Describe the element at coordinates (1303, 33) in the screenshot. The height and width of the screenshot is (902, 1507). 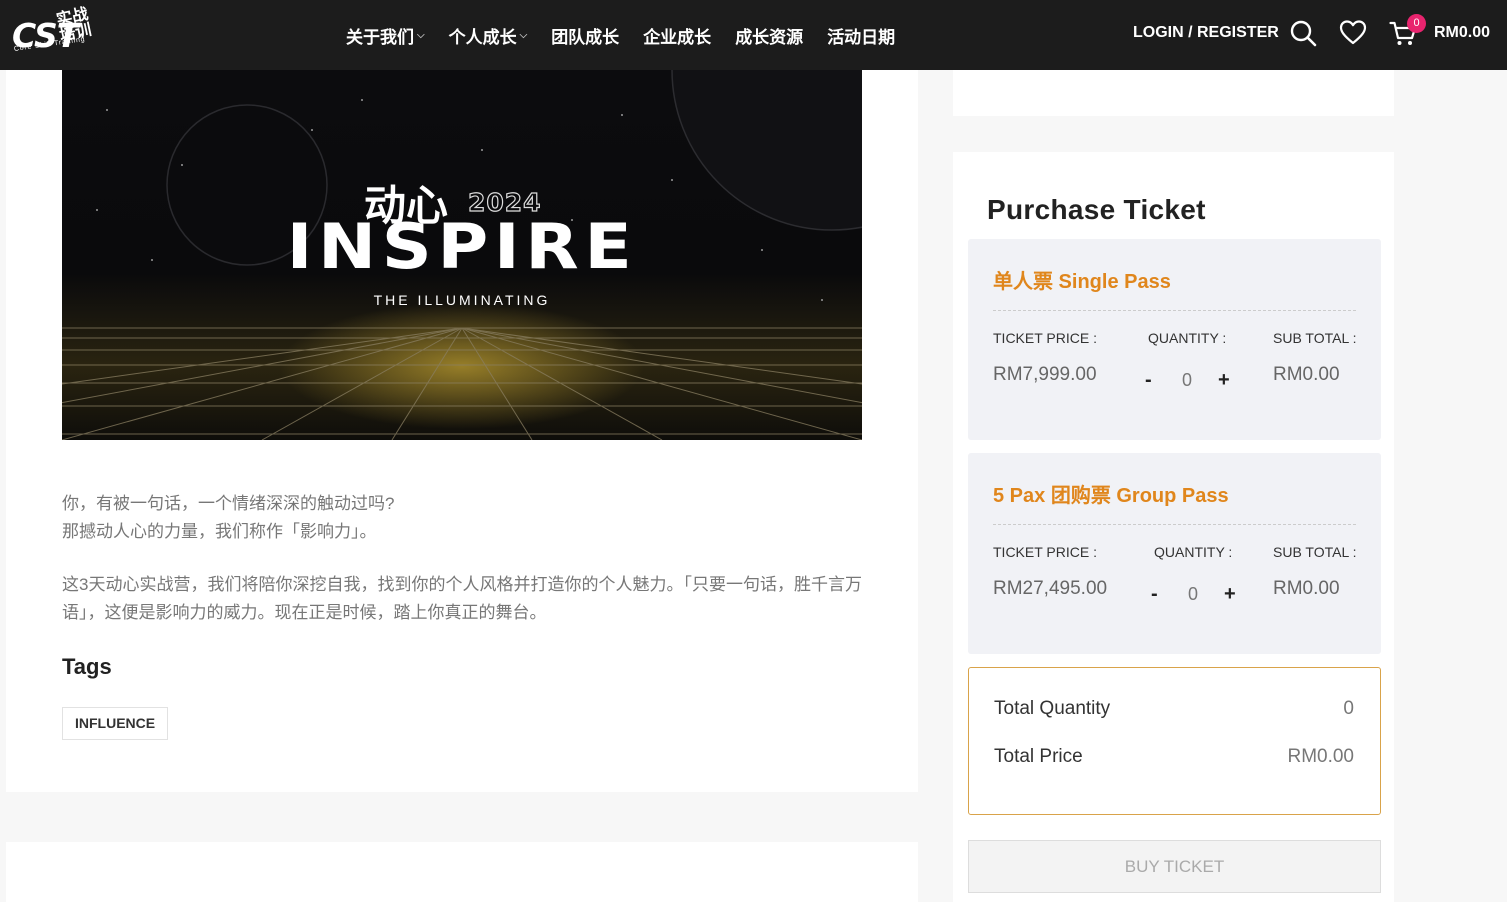
I see `search-icon` at that location.